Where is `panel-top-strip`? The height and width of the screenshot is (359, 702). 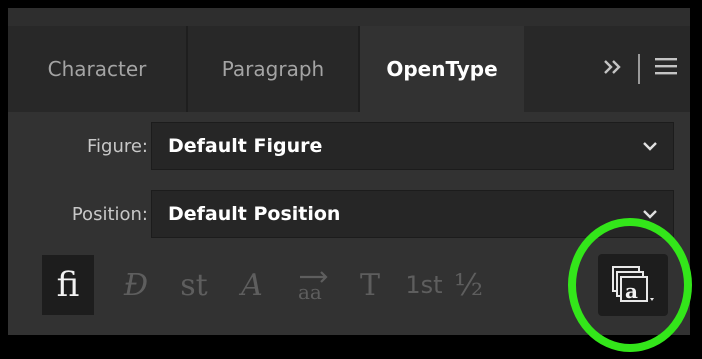 panel-top-strip is located at coordinates (349, 17).